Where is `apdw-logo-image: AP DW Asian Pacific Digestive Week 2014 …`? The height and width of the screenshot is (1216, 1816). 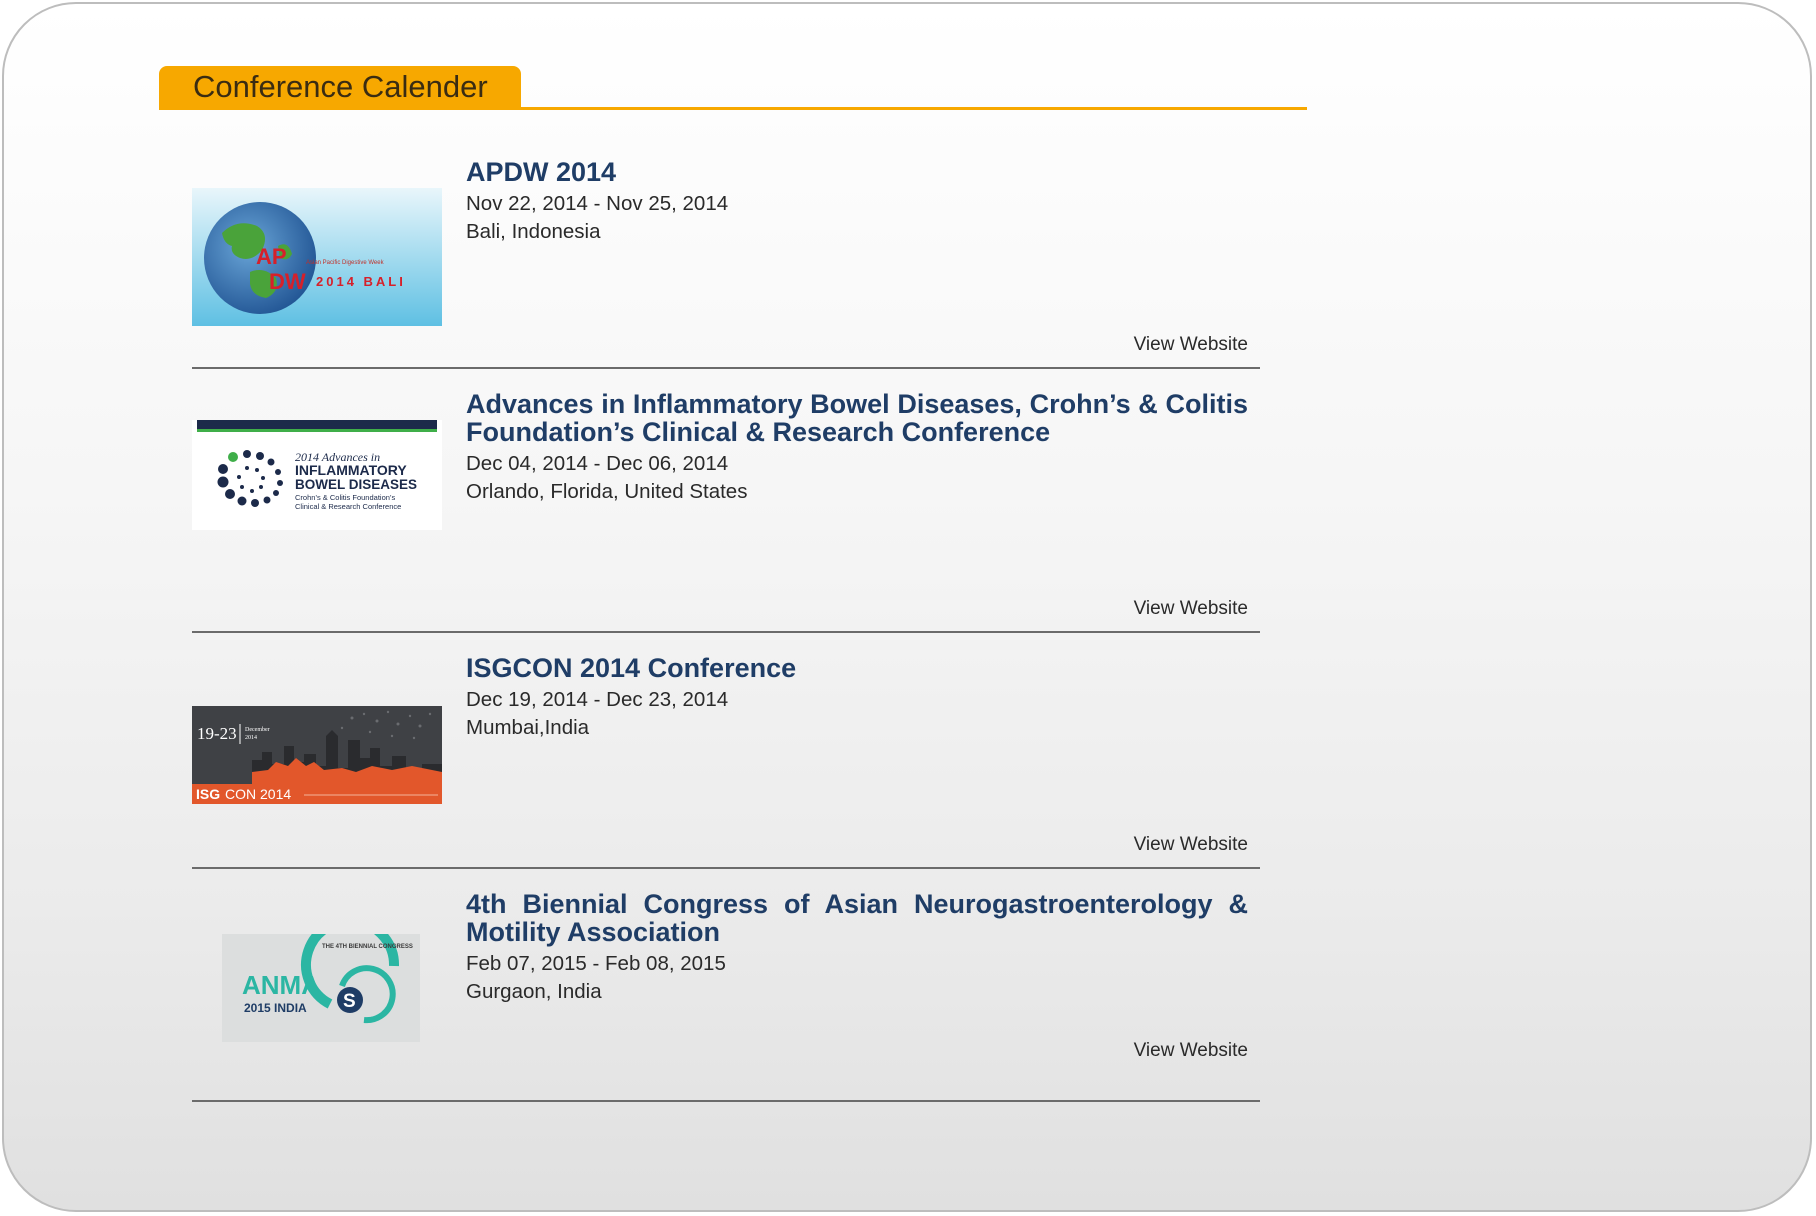 apdw-logo-image: AP DW Asian Pacific Digestive Week 2014 … is located at coordinates (317, 257).